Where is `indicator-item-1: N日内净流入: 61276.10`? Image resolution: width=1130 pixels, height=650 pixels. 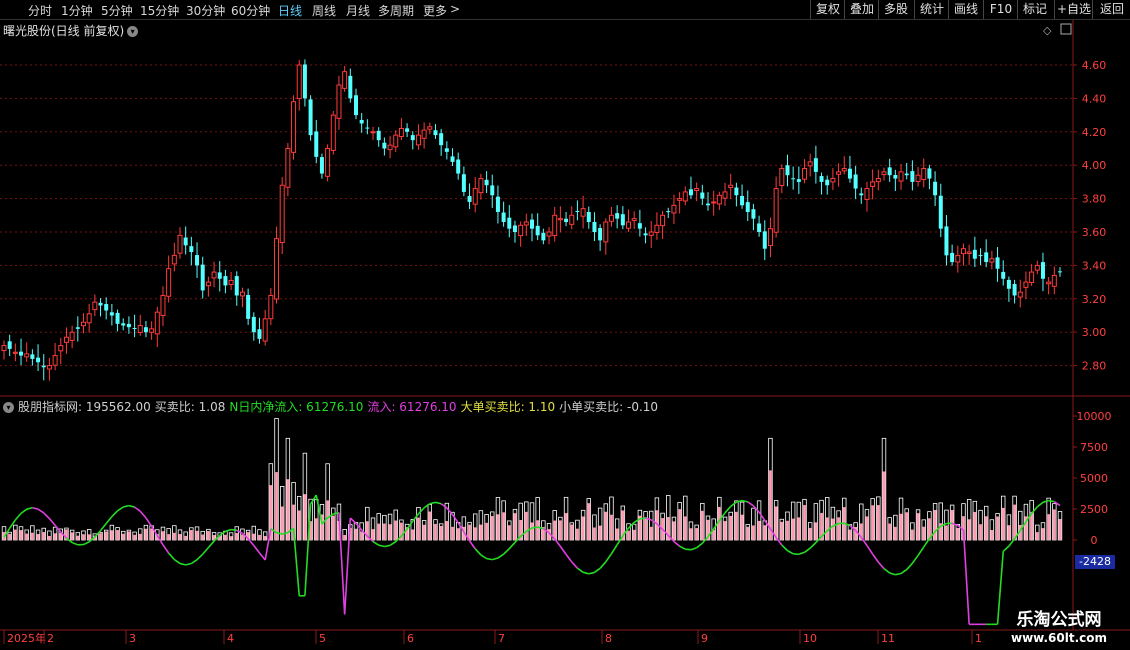 indicator-item-1: N日内净流入: 61276.10 is located at coordinates (296, 407).